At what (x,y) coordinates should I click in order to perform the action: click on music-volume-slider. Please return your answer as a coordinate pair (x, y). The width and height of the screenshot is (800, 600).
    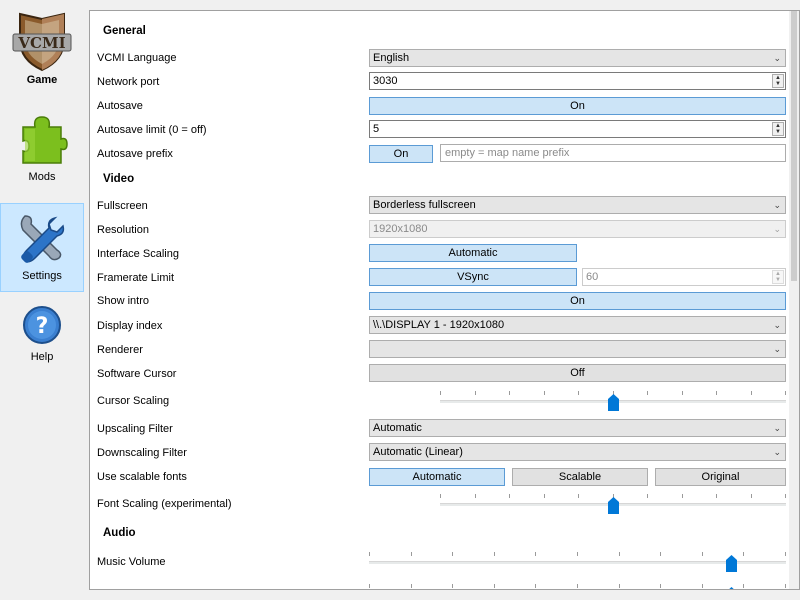
    Looking at the image, I should click on (577, 562).